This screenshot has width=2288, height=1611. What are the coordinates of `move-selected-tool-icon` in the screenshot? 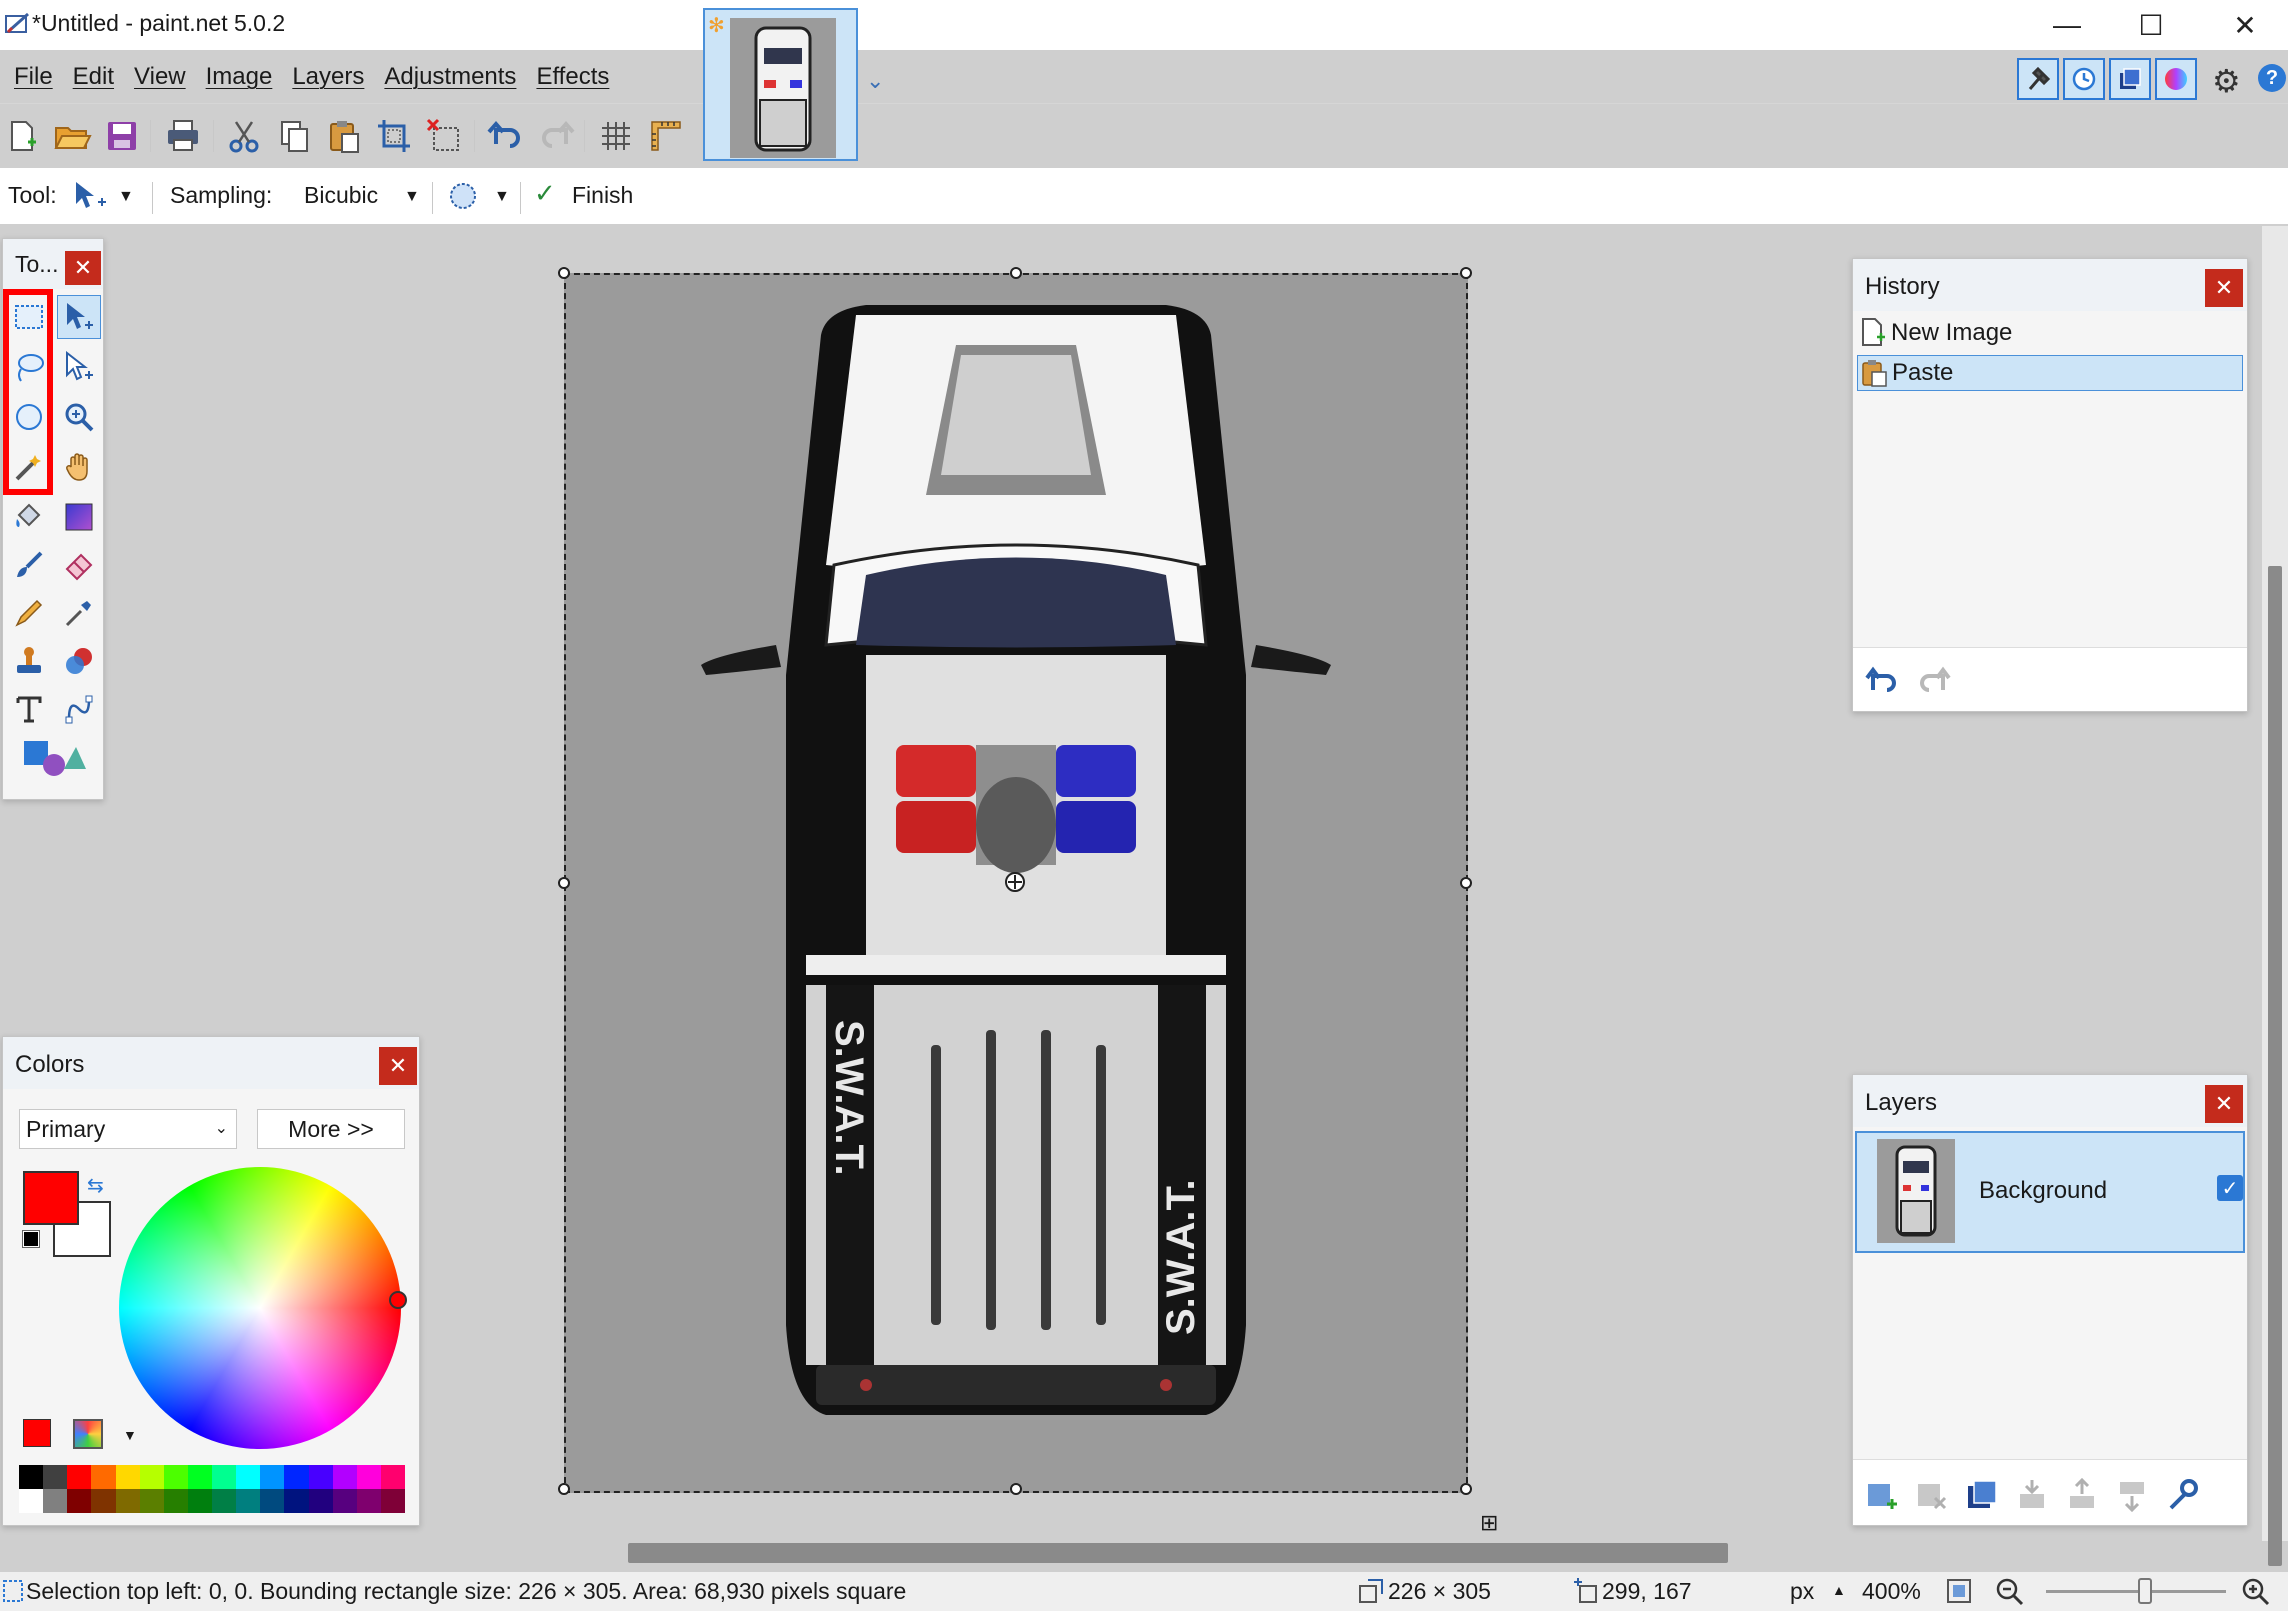 It's located at (90, 196).